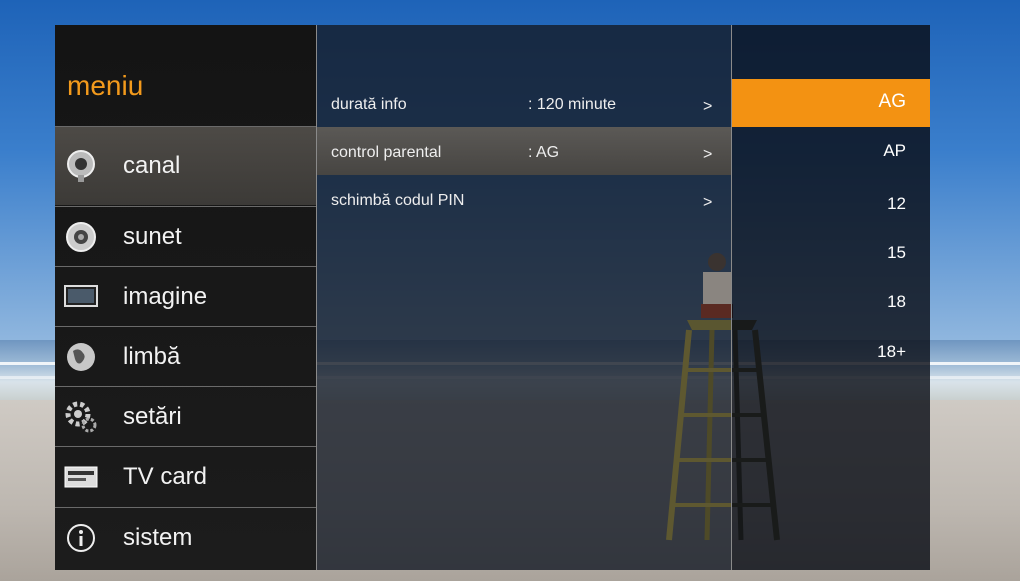 Image resolution: width=1020 pixels, height=581 pixels. Describe the element at coordinates (81, 477) in the screenshot. I see `tv-card-icon` at that location.